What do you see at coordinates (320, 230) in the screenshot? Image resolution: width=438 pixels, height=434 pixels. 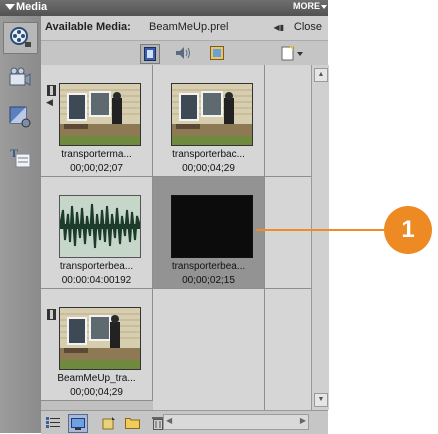 I see `callout-leader-line` at bounding box center [320, 230].